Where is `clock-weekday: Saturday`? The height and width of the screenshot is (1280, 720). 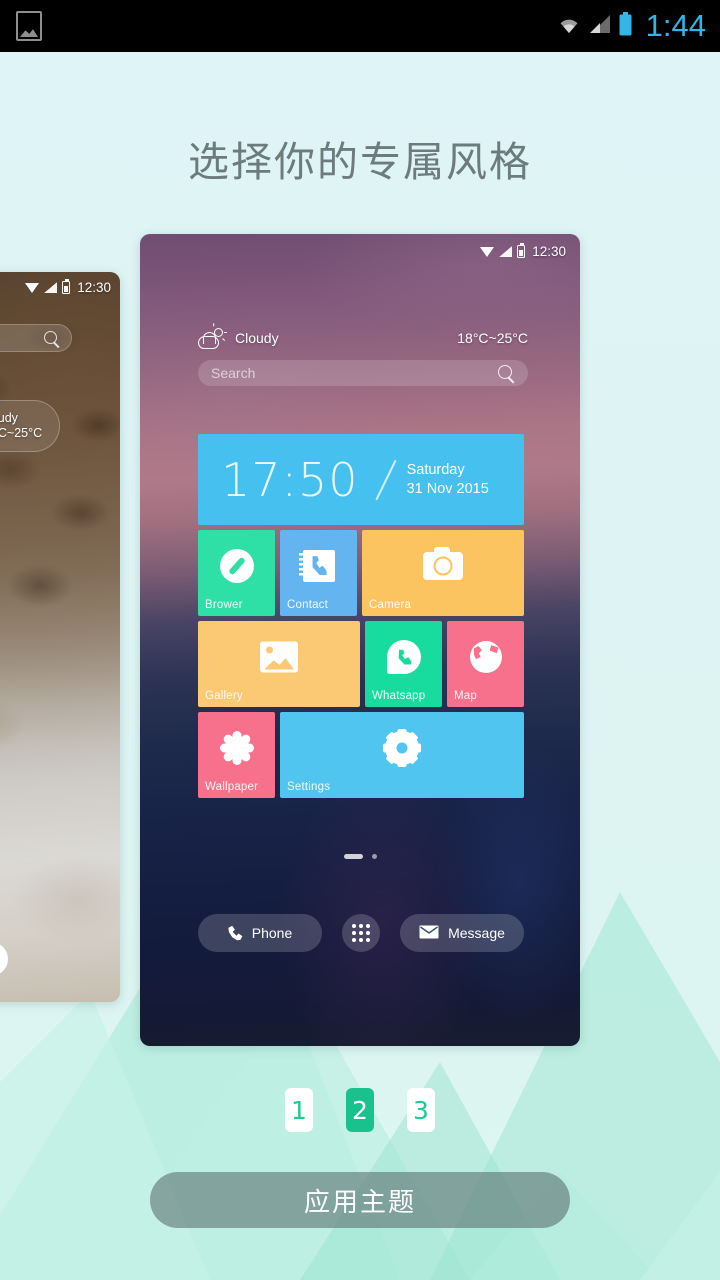
clock-weekday: Saturday is located at coordinates (435, 469).